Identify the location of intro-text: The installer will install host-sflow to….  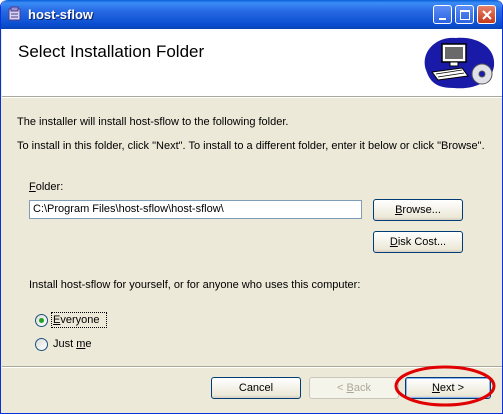
(153, 122).